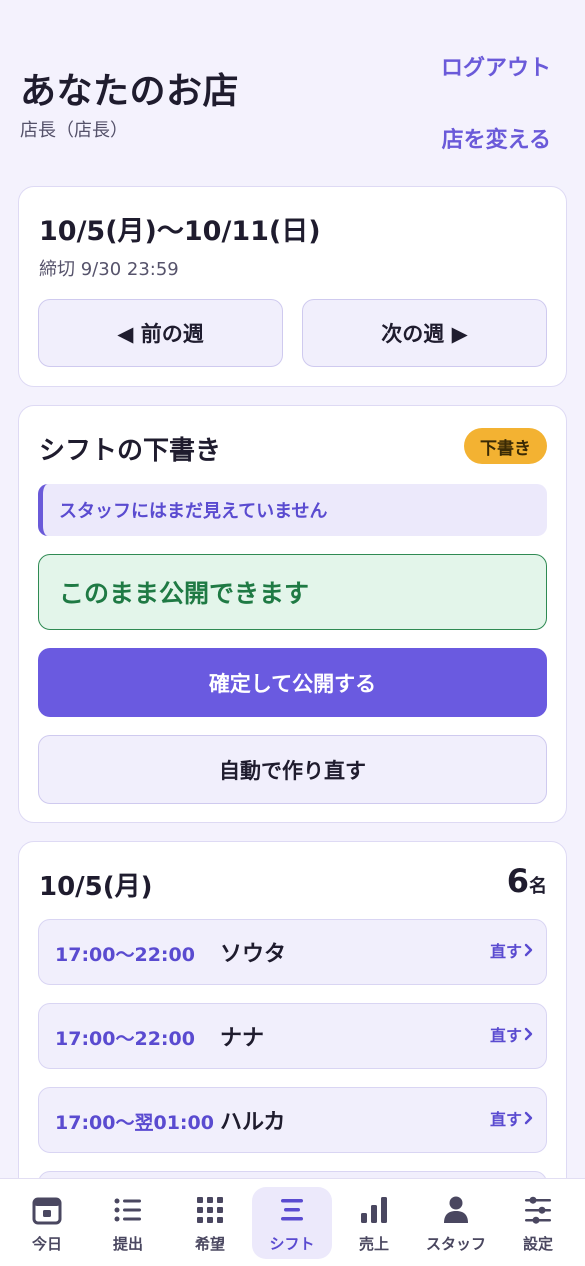 The height and width of the screenshot is (1266, 585). Describe the element at coordinates (130, 451) in the screenshot. I see `draft-title: シフトの下書き` at that location.